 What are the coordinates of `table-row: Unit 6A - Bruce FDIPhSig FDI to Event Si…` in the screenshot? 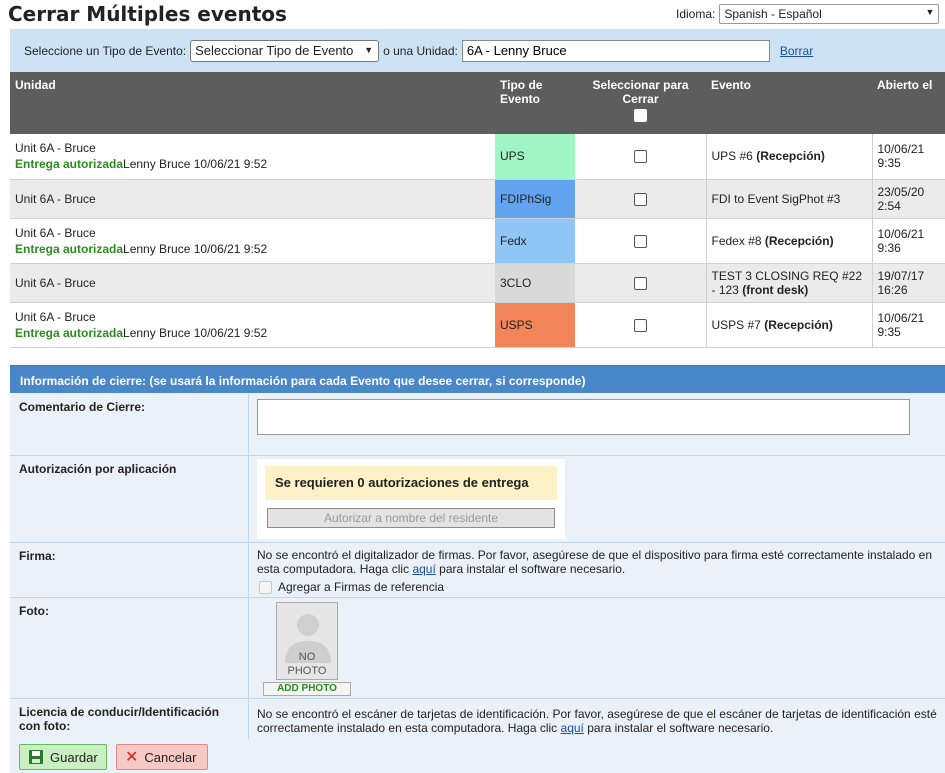 It's located at (477, 199).